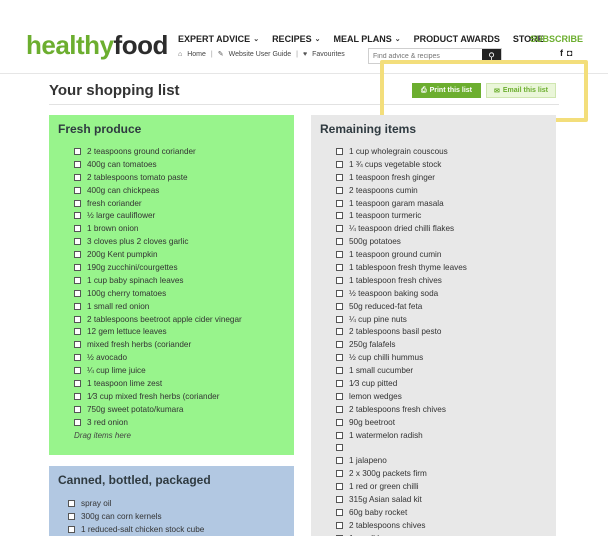 The height and width of the screenshot is (536, 608). I want to click on instagram-icon: ◘, so click(569, 53).